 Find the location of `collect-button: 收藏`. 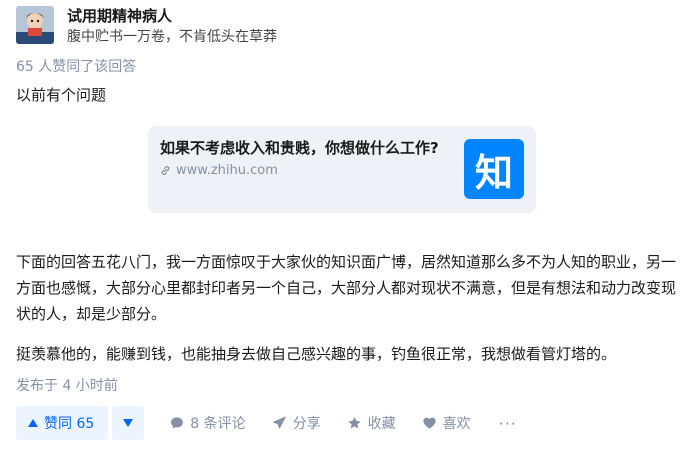

collect-button: 收藏 is located at coordinates (371, 423).